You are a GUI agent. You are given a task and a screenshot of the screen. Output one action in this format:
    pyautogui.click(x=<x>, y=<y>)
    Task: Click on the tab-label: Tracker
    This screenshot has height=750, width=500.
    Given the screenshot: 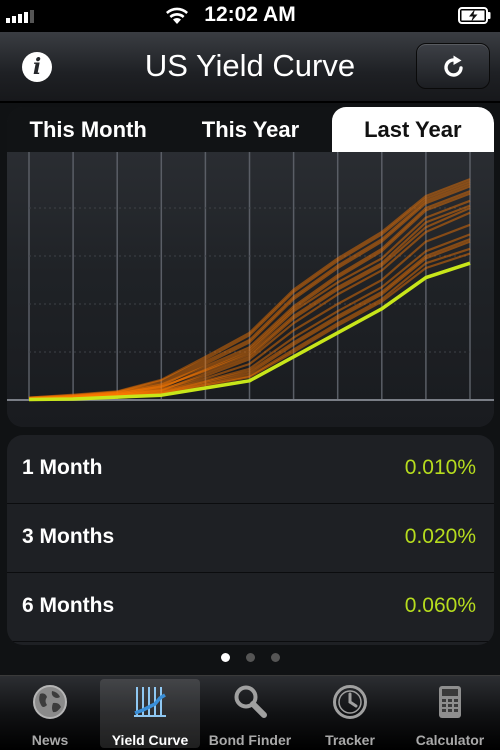 What is the action you would take?
    pyautogui.click(x=350, y=740)
    